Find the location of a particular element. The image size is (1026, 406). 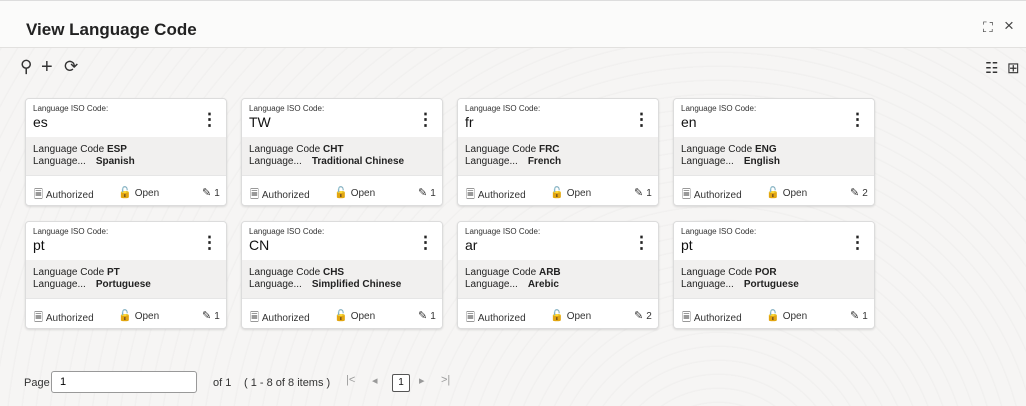

card-details: Language Code FRC Language... French is located at coordinates (558, 156).